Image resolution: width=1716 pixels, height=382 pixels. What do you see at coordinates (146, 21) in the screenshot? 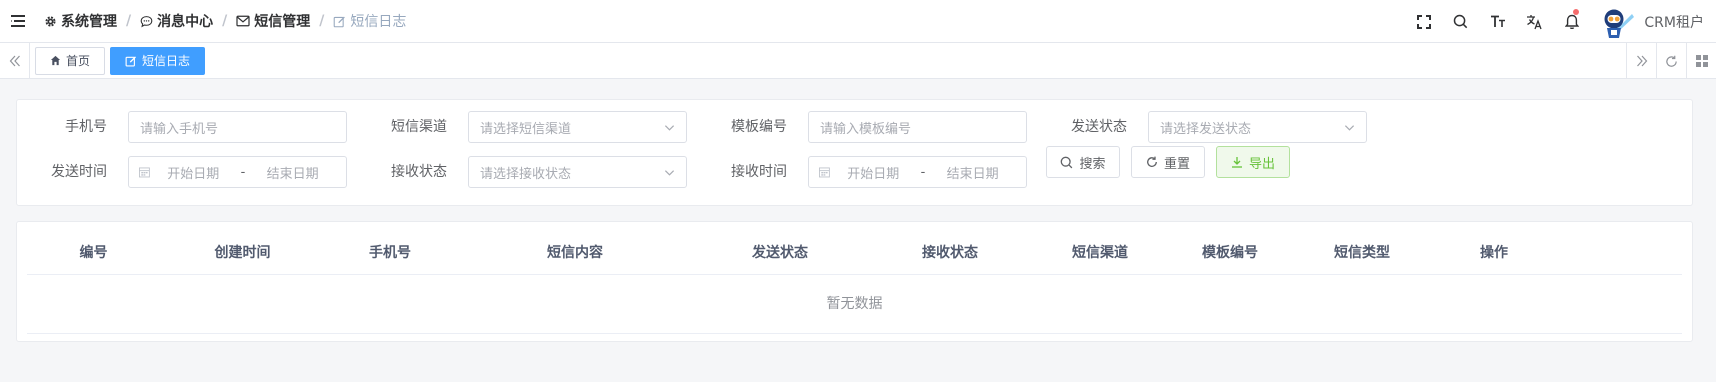
I see `chat-bubble-icon` at bounding box center [146, 21].